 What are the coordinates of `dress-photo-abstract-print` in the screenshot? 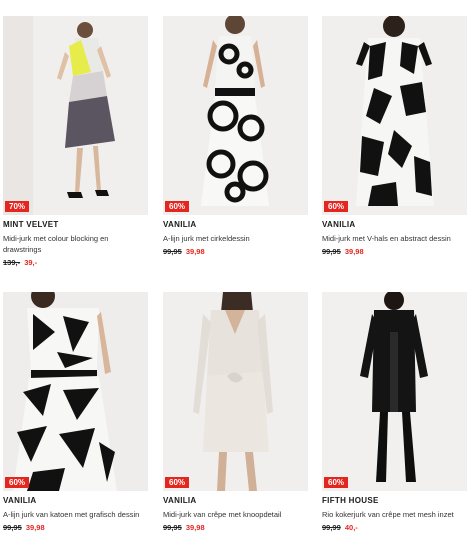 It's located at (394, 115).